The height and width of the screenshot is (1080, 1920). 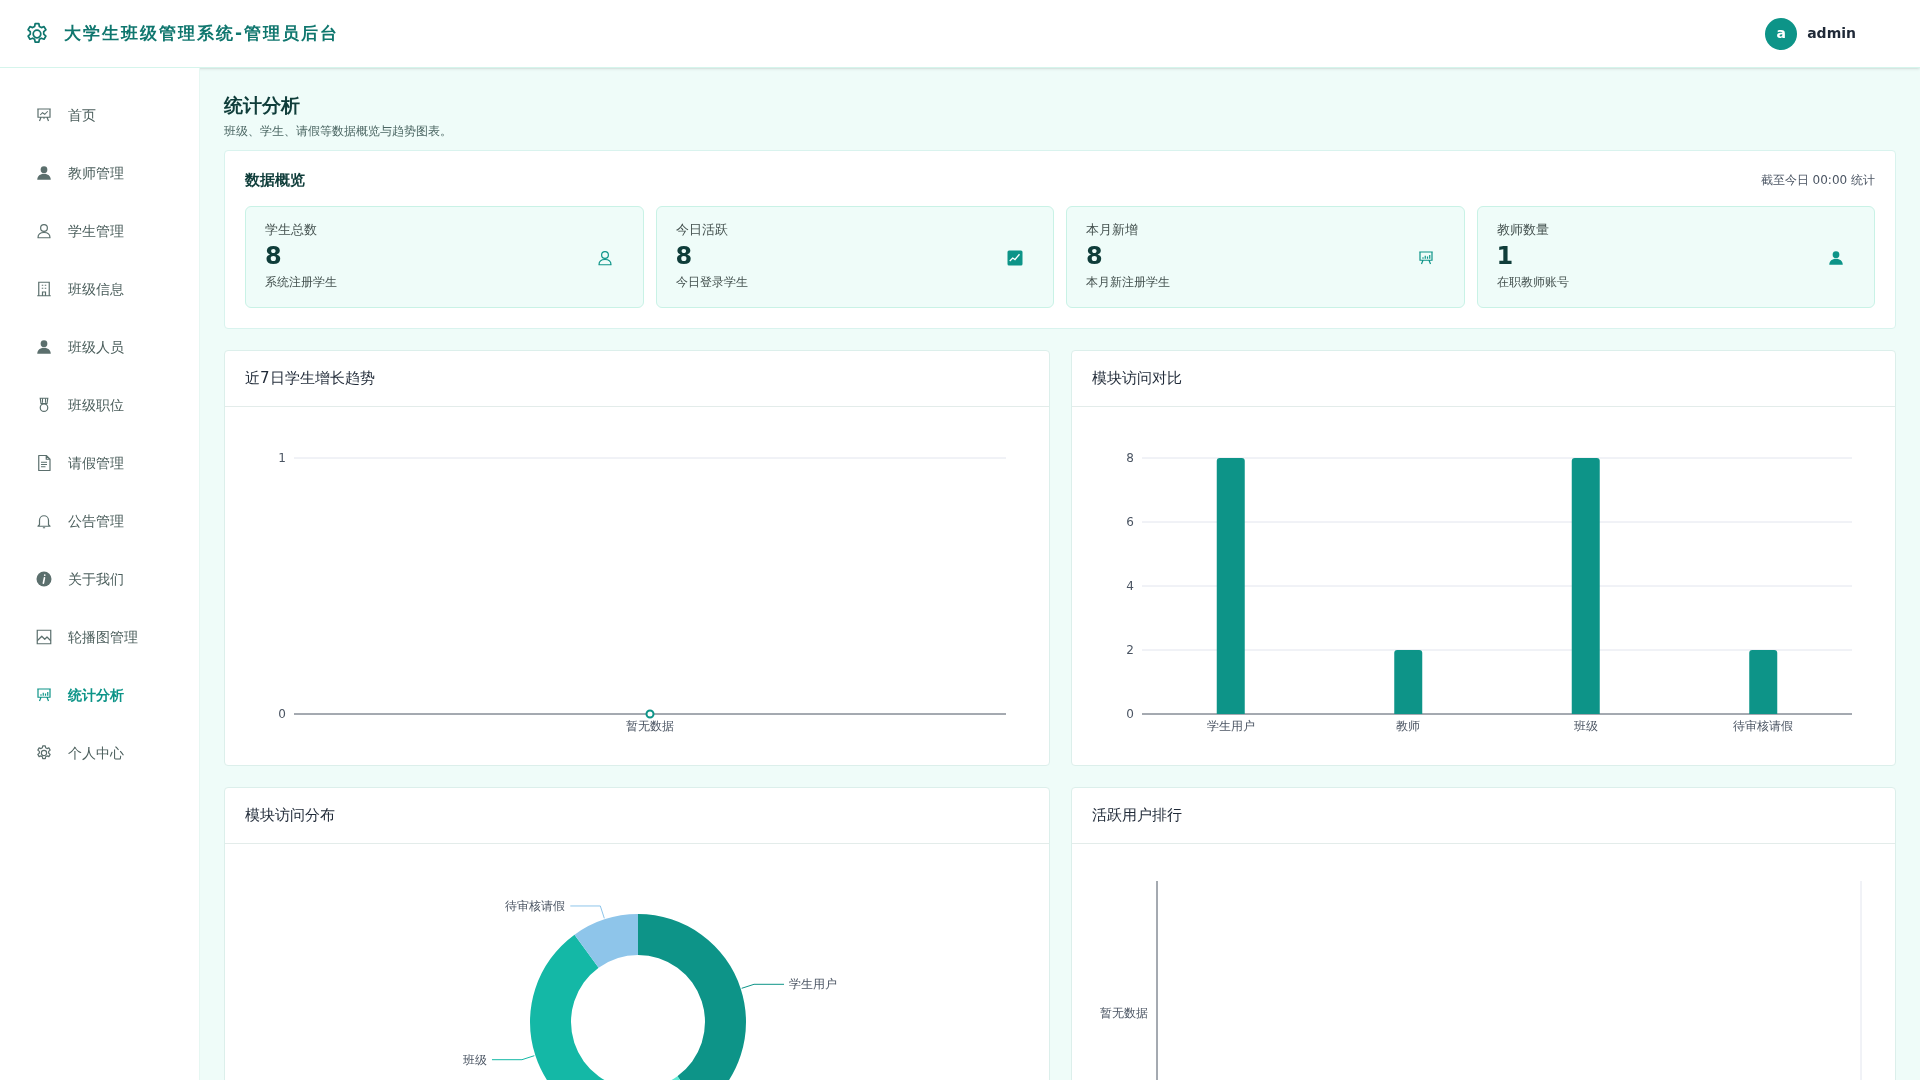 I want to click on slice-label: 待审核请假, so click(x=535, y=905).